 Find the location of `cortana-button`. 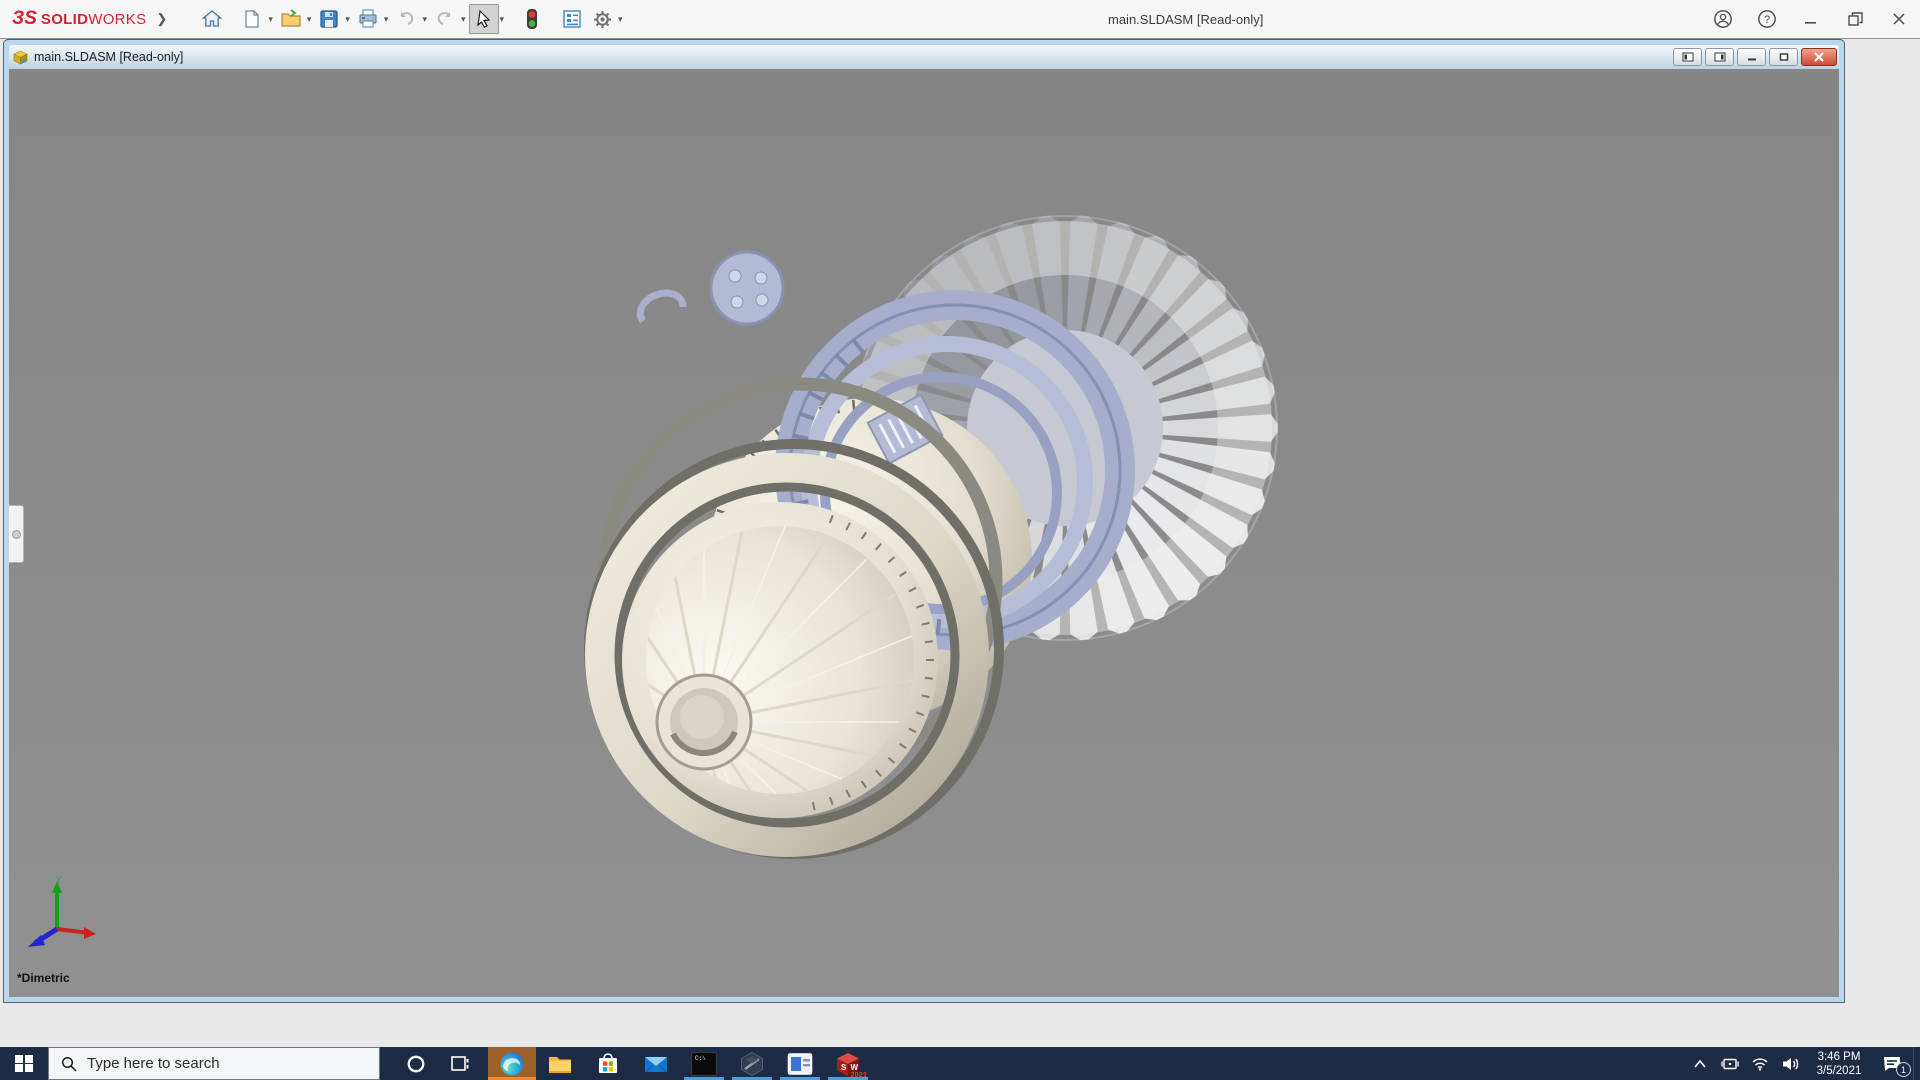

cortana-button is located at coordinates (416, 1063).